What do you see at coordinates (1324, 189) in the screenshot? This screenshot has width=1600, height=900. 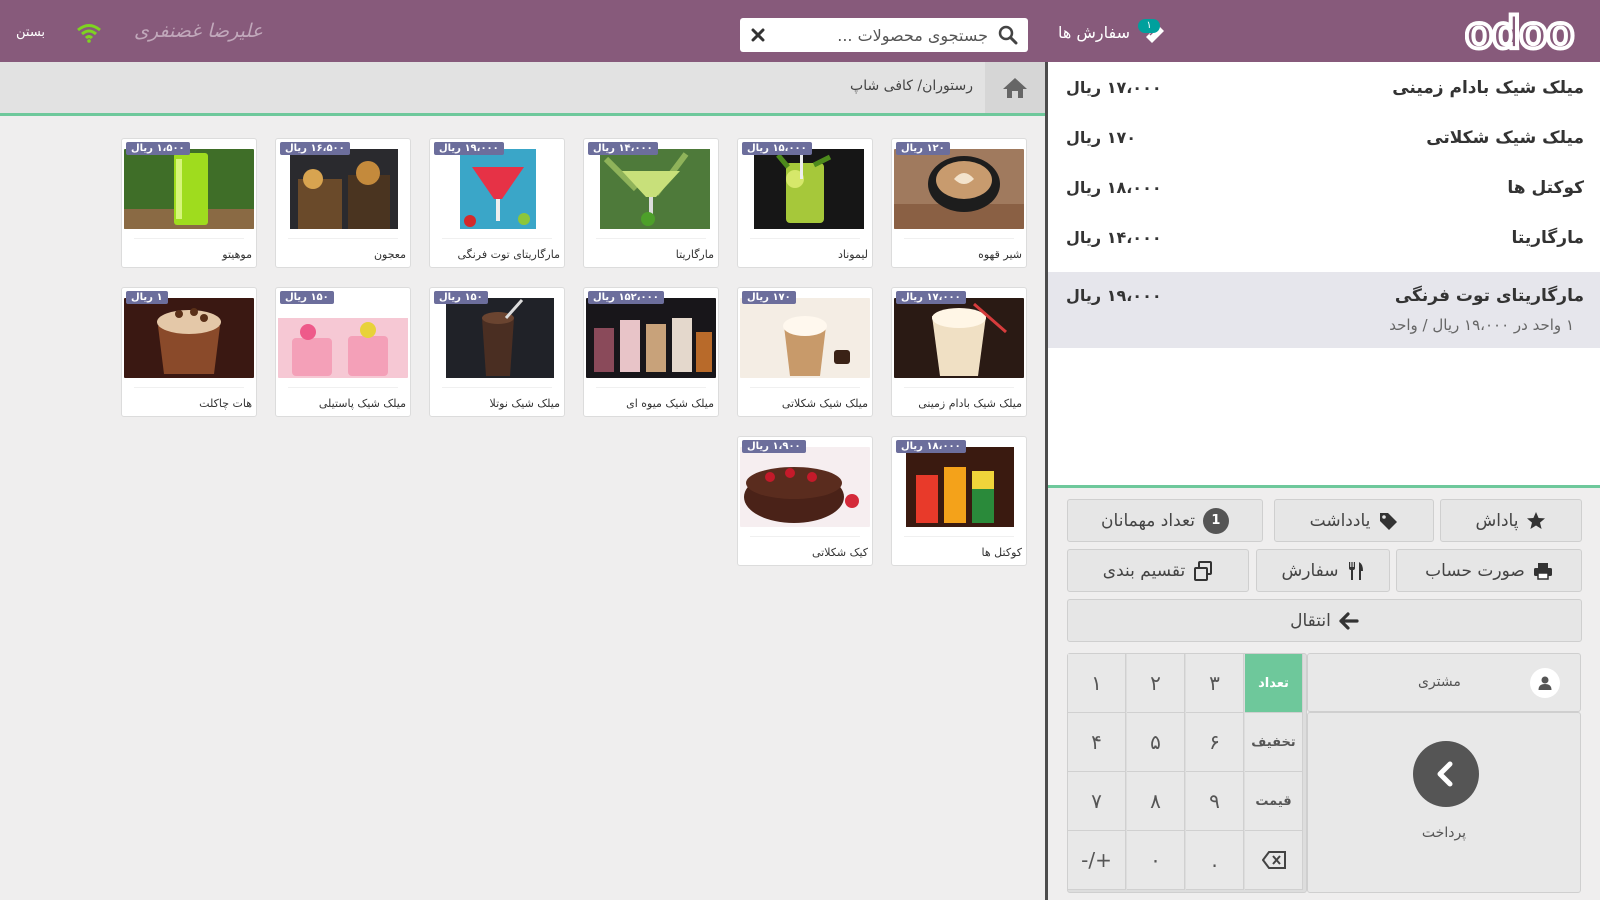 I see `order-line: کوکتل ها ۱۸،۰۰۰ ریال` at bounding box center [1324, 189].